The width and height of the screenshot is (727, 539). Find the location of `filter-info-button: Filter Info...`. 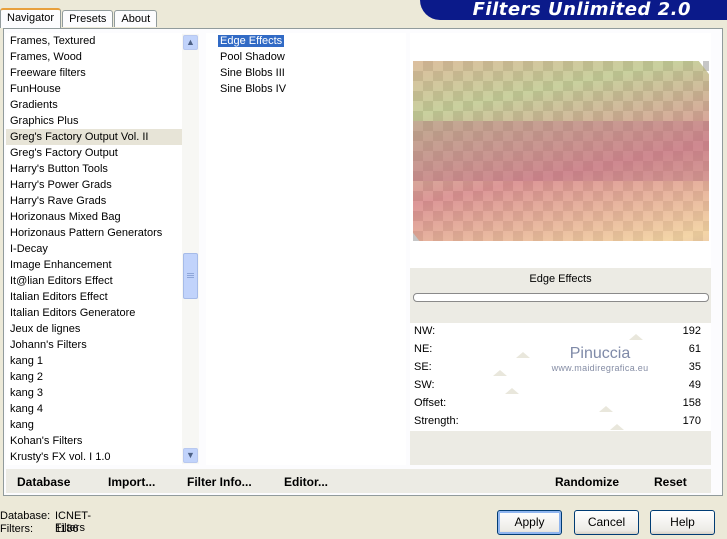

filter-info-button: Filter Info... is located at coordinates (219, 482).